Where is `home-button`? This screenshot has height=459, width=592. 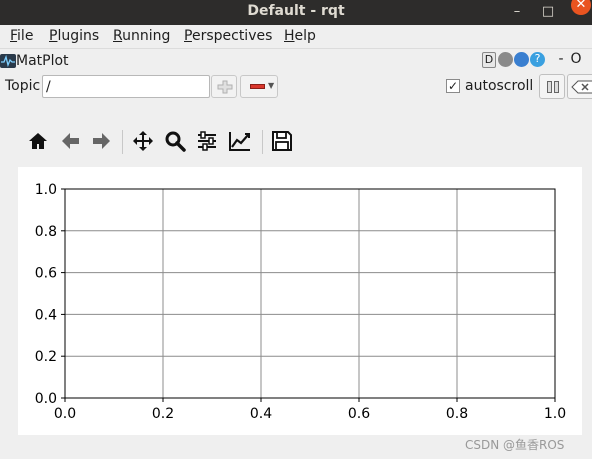 home-button is located at coordinates (38, 142).